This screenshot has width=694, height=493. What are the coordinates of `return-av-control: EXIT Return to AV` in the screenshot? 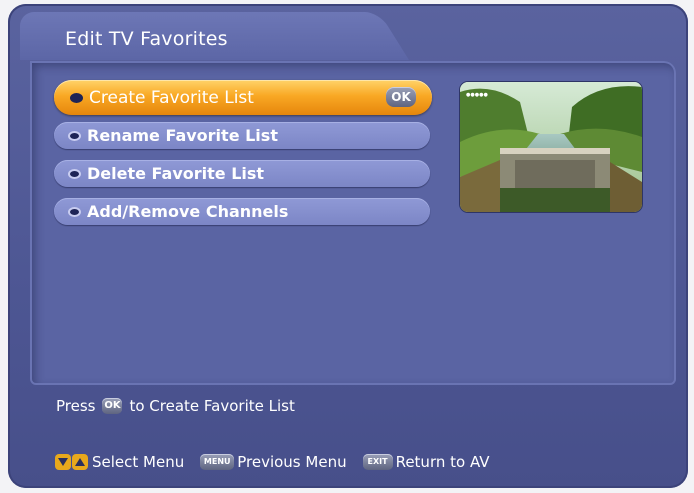 It's located at (426, 462).